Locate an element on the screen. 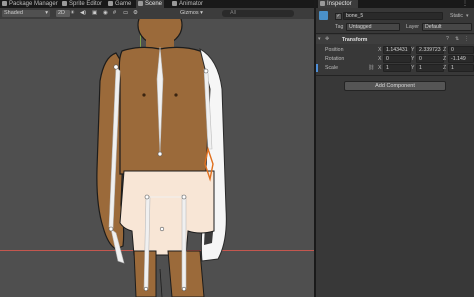 This screenshot has height=297, width=474. transform-header: ▾ ✥ Transform ? ⇅ ⋮ is located at coordinates (395, 39).